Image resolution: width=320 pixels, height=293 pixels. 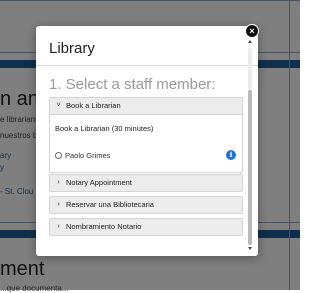 I want to click on modal-scrollbar, so click(x=250, y=146).